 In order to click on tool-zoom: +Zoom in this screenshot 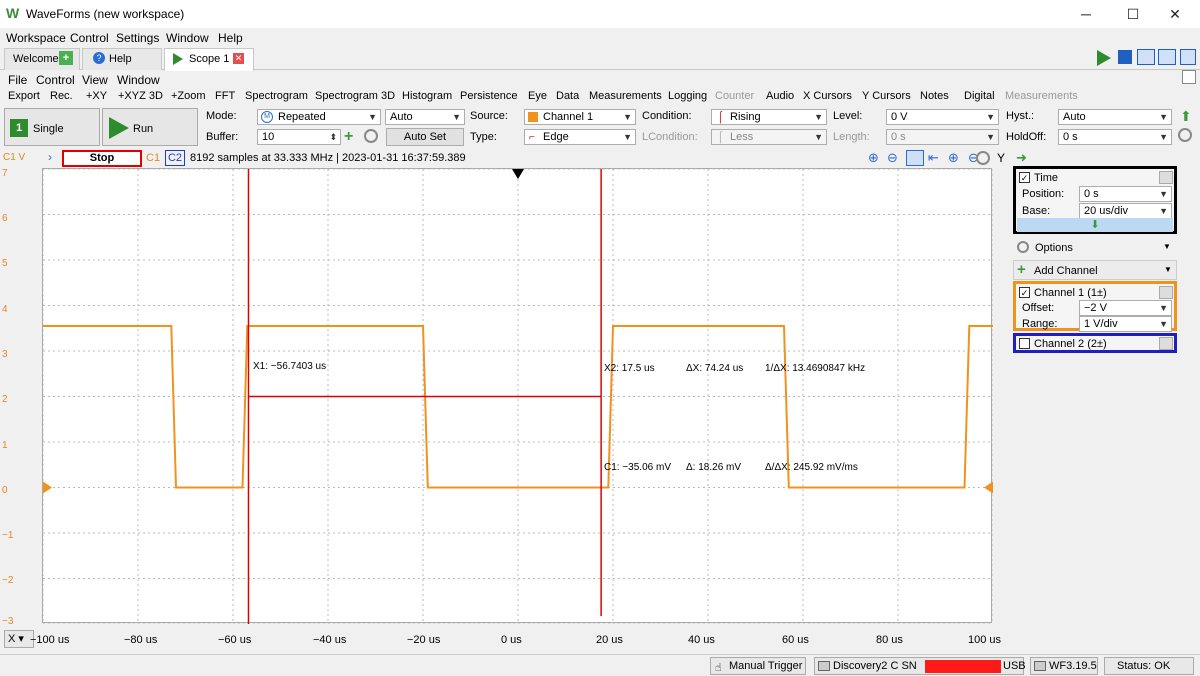, I will do `click(188, 96)`.